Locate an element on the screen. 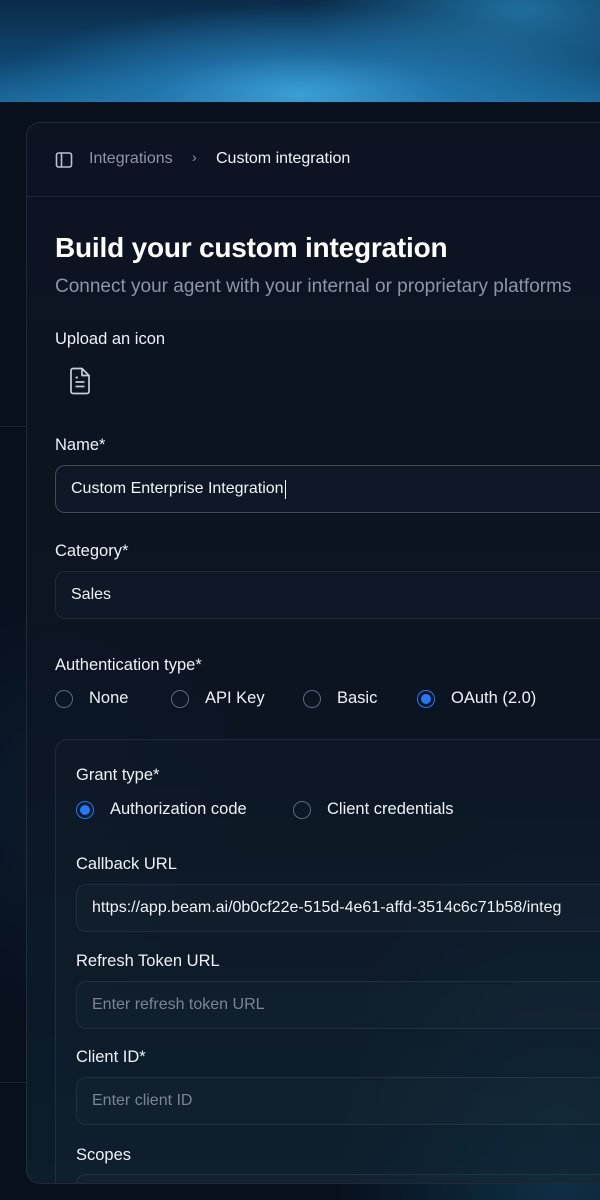  auth-radio-basic: Basic is located at coordinates (340, 698).